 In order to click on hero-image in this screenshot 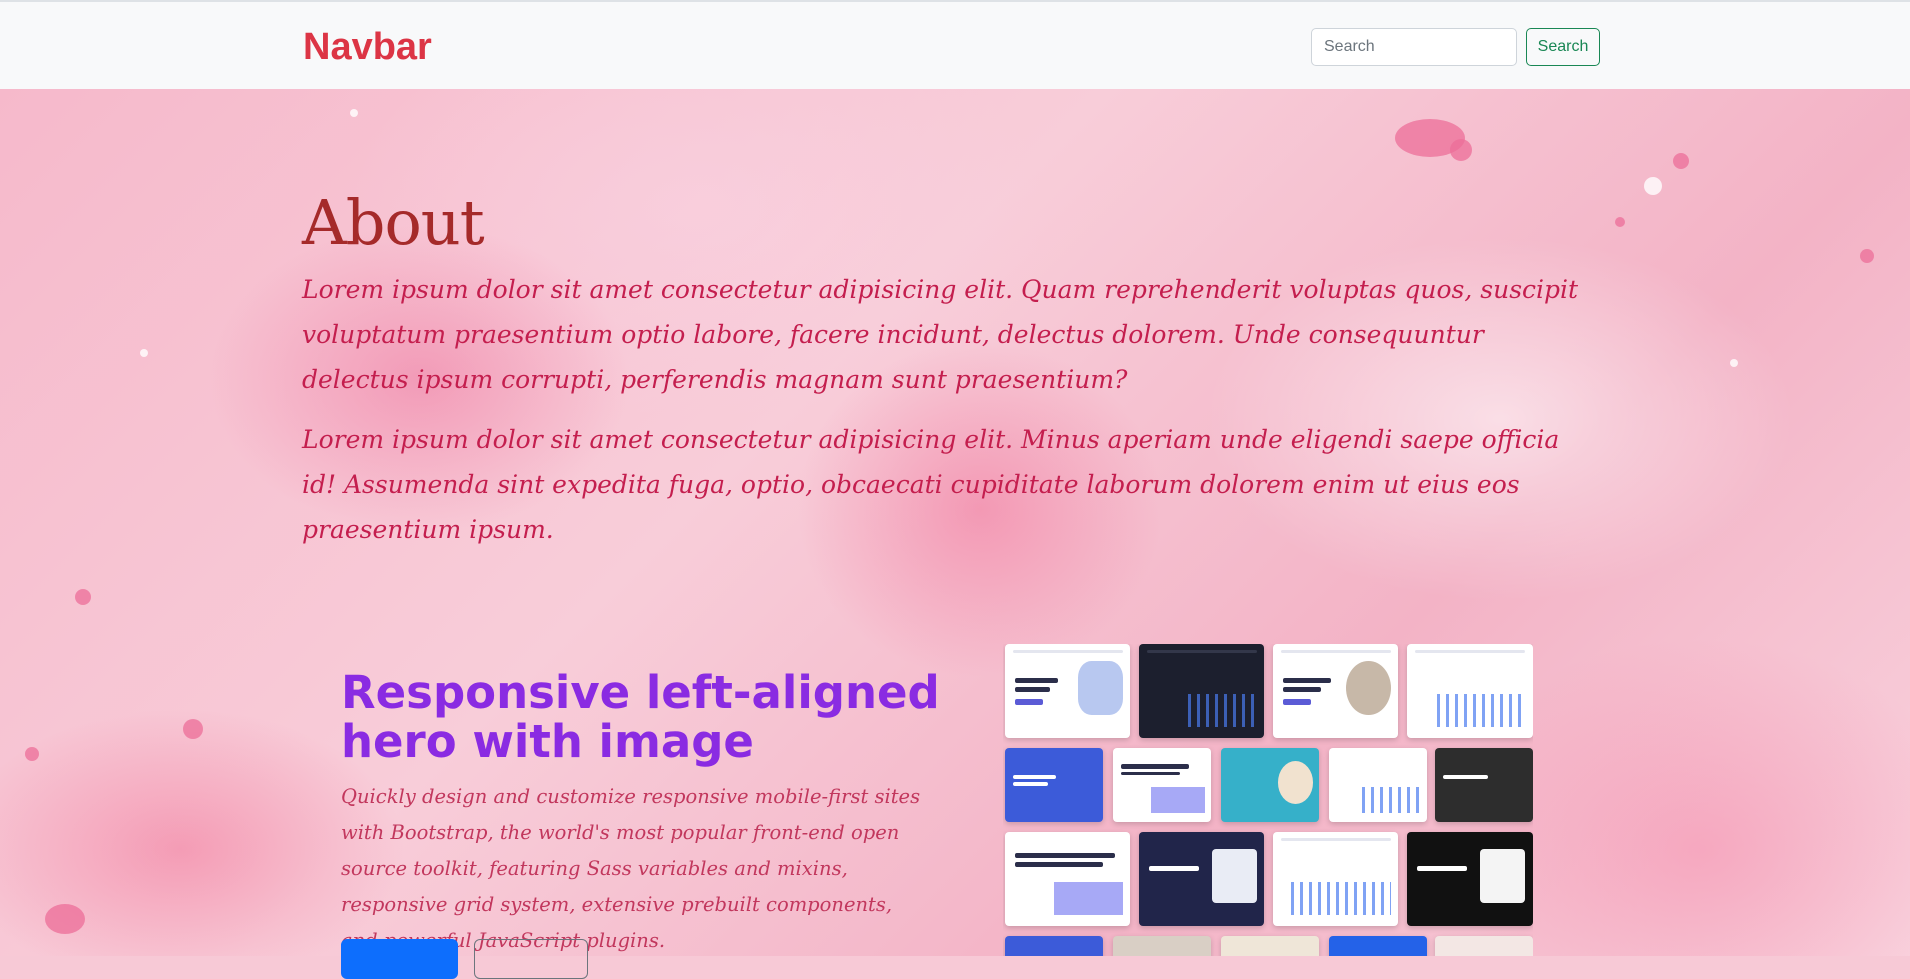, I will do `click(1268, 800)`.